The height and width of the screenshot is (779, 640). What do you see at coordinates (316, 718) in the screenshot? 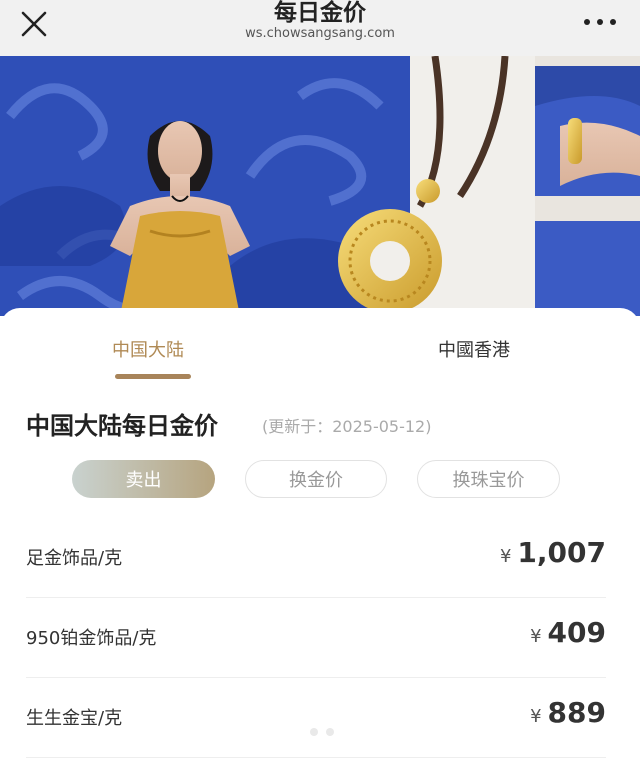
I see `price-row: 生生金宝/克 ¥889` at bounding box center [316, 718].